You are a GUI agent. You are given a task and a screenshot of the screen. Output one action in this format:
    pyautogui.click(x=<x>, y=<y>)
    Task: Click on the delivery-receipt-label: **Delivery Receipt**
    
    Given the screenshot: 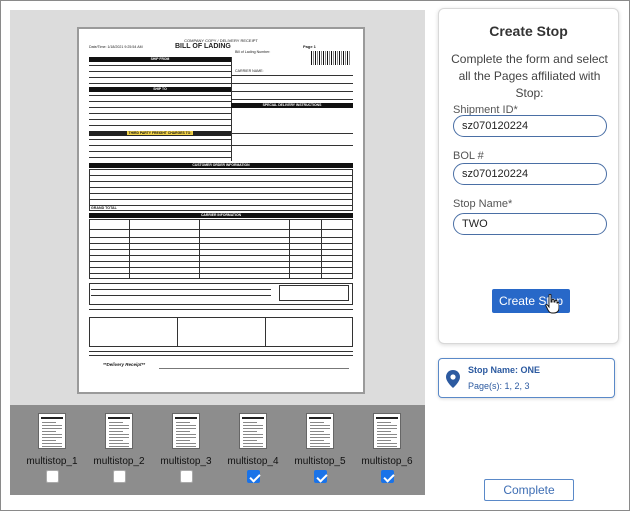 What is the action you would take?
    pyautogui.click(x=124, y=364)
    